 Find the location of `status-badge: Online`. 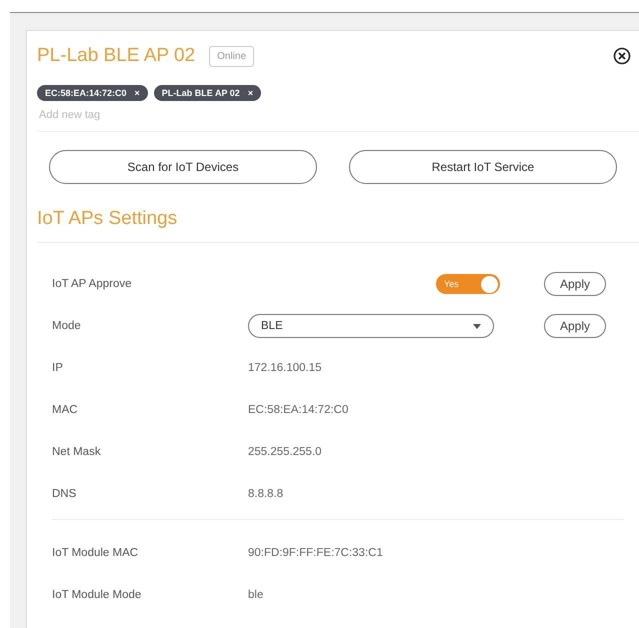

status-badge: Online is located at coordinates (231, 56).